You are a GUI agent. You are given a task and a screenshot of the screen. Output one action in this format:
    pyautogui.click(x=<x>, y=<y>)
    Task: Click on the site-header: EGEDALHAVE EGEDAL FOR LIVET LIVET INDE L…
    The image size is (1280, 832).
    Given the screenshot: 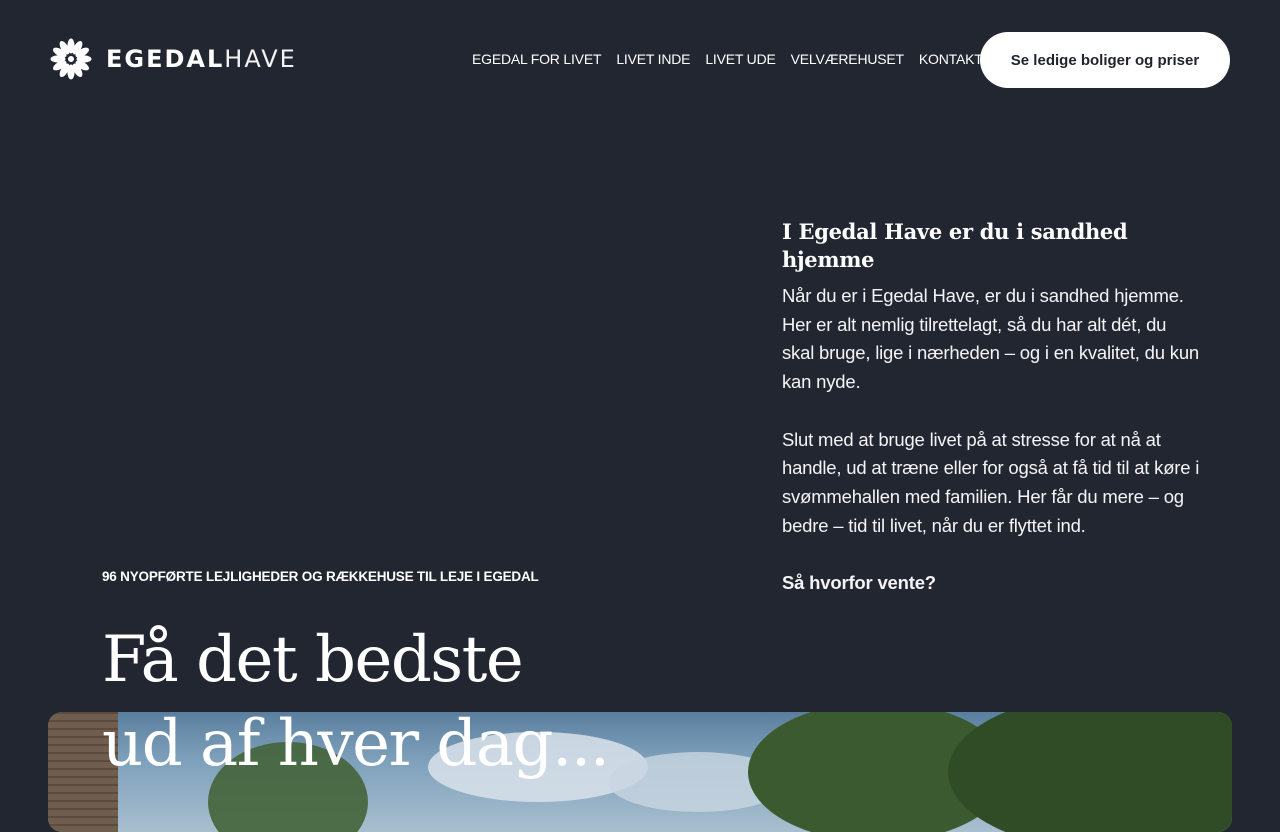 What is the action you would take?
    pyautogui.click(x=640, y=60)
    